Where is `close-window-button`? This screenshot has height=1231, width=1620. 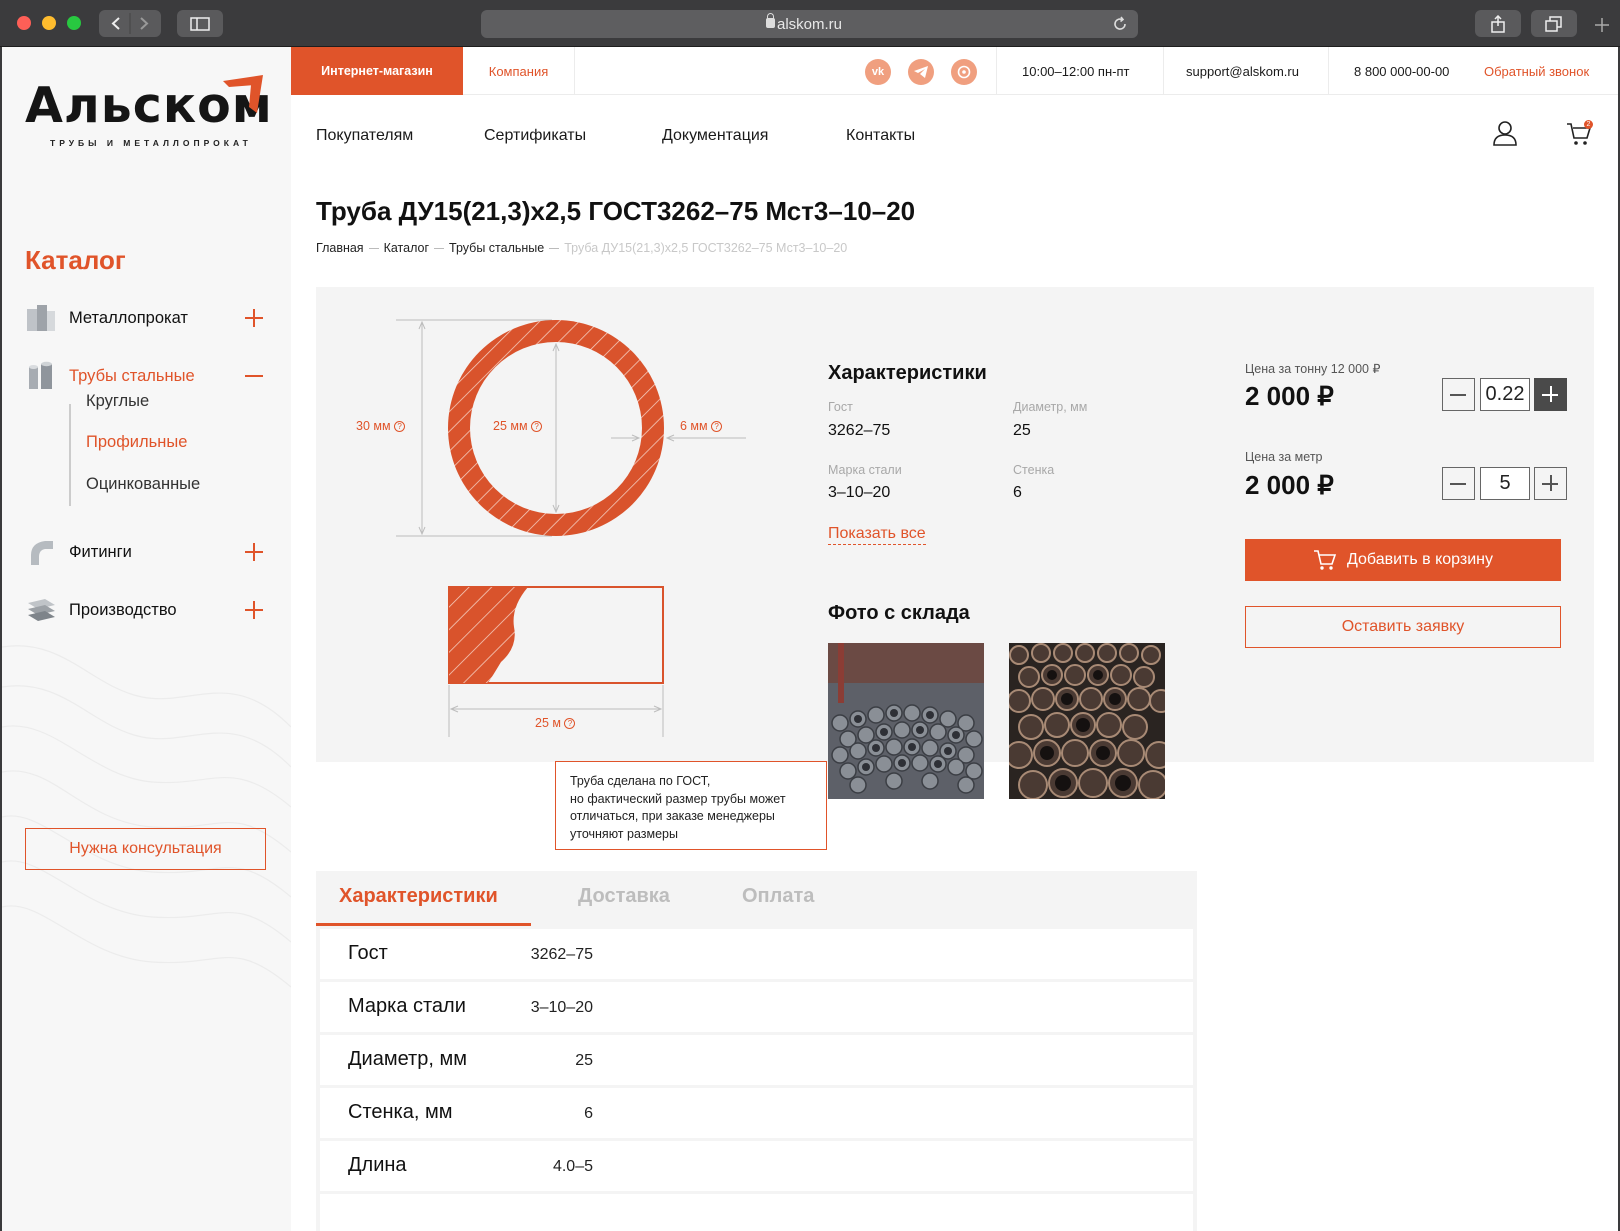
close-window-button is located at coordinates (24, 23).